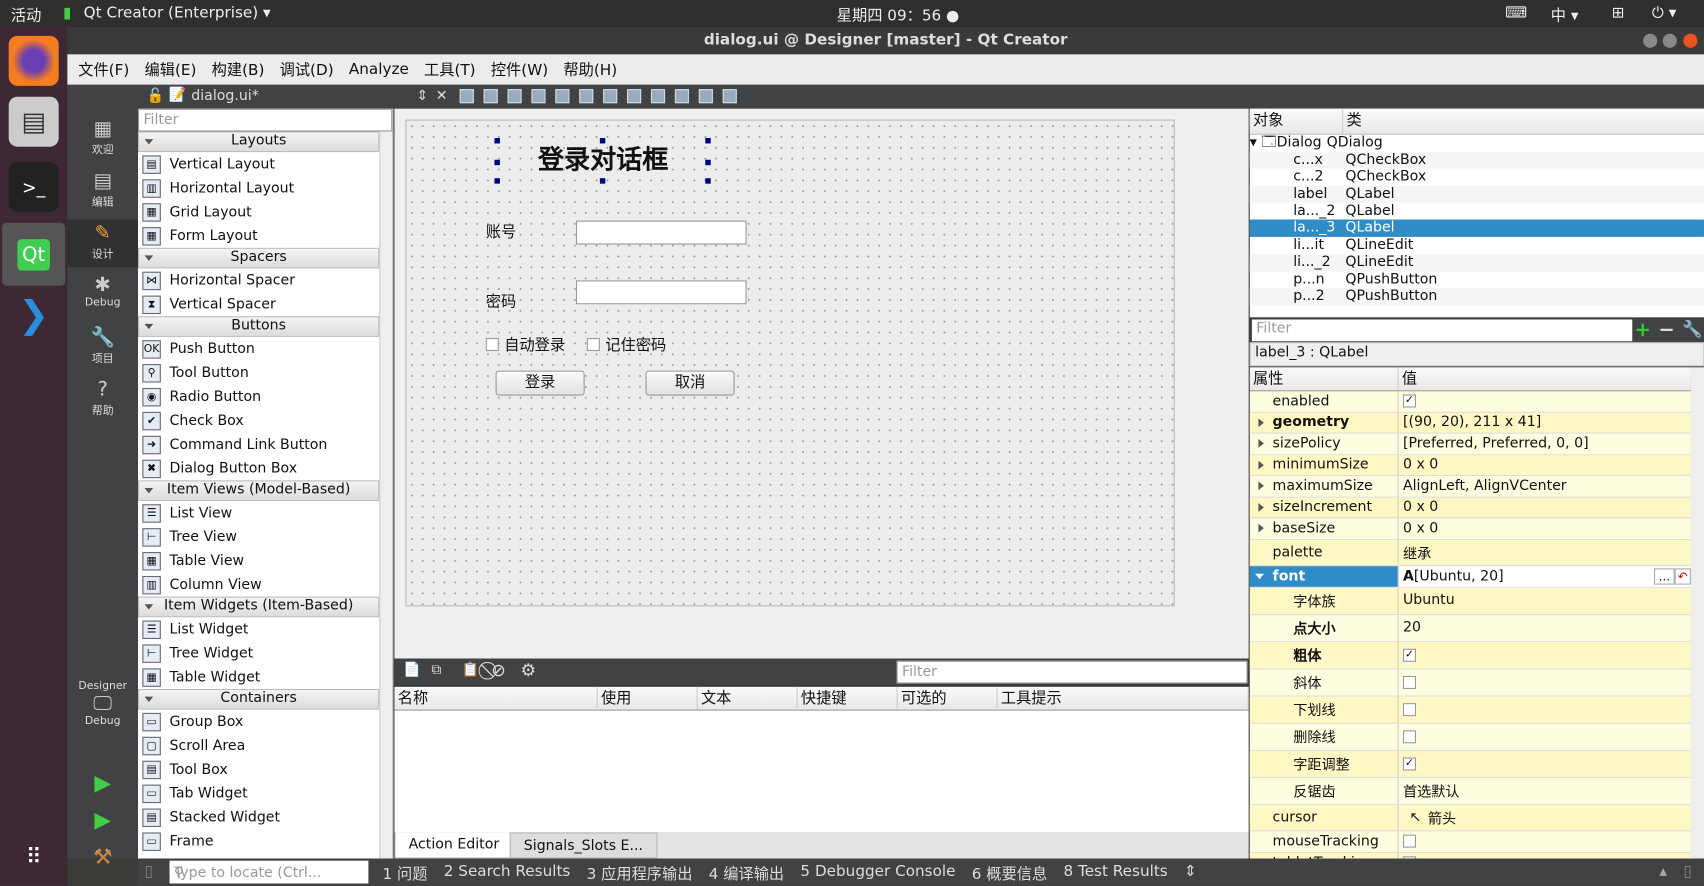 The image size is (1704, 886). Describe the element at coordinates (1476, 263) in the screenshot. I see `object-row: li..._2 QLineEdit` at that location.